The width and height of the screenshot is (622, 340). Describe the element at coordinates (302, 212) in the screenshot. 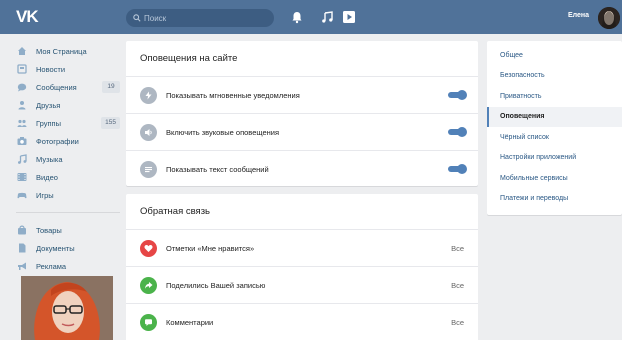

I see `panel-title: Обратная связь` at that location.